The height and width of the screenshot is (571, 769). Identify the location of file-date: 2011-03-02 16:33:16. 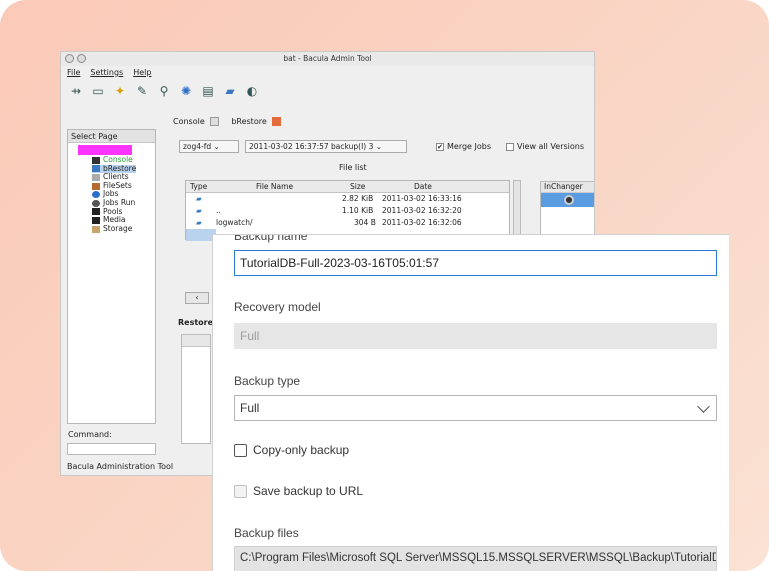
(422, 198).